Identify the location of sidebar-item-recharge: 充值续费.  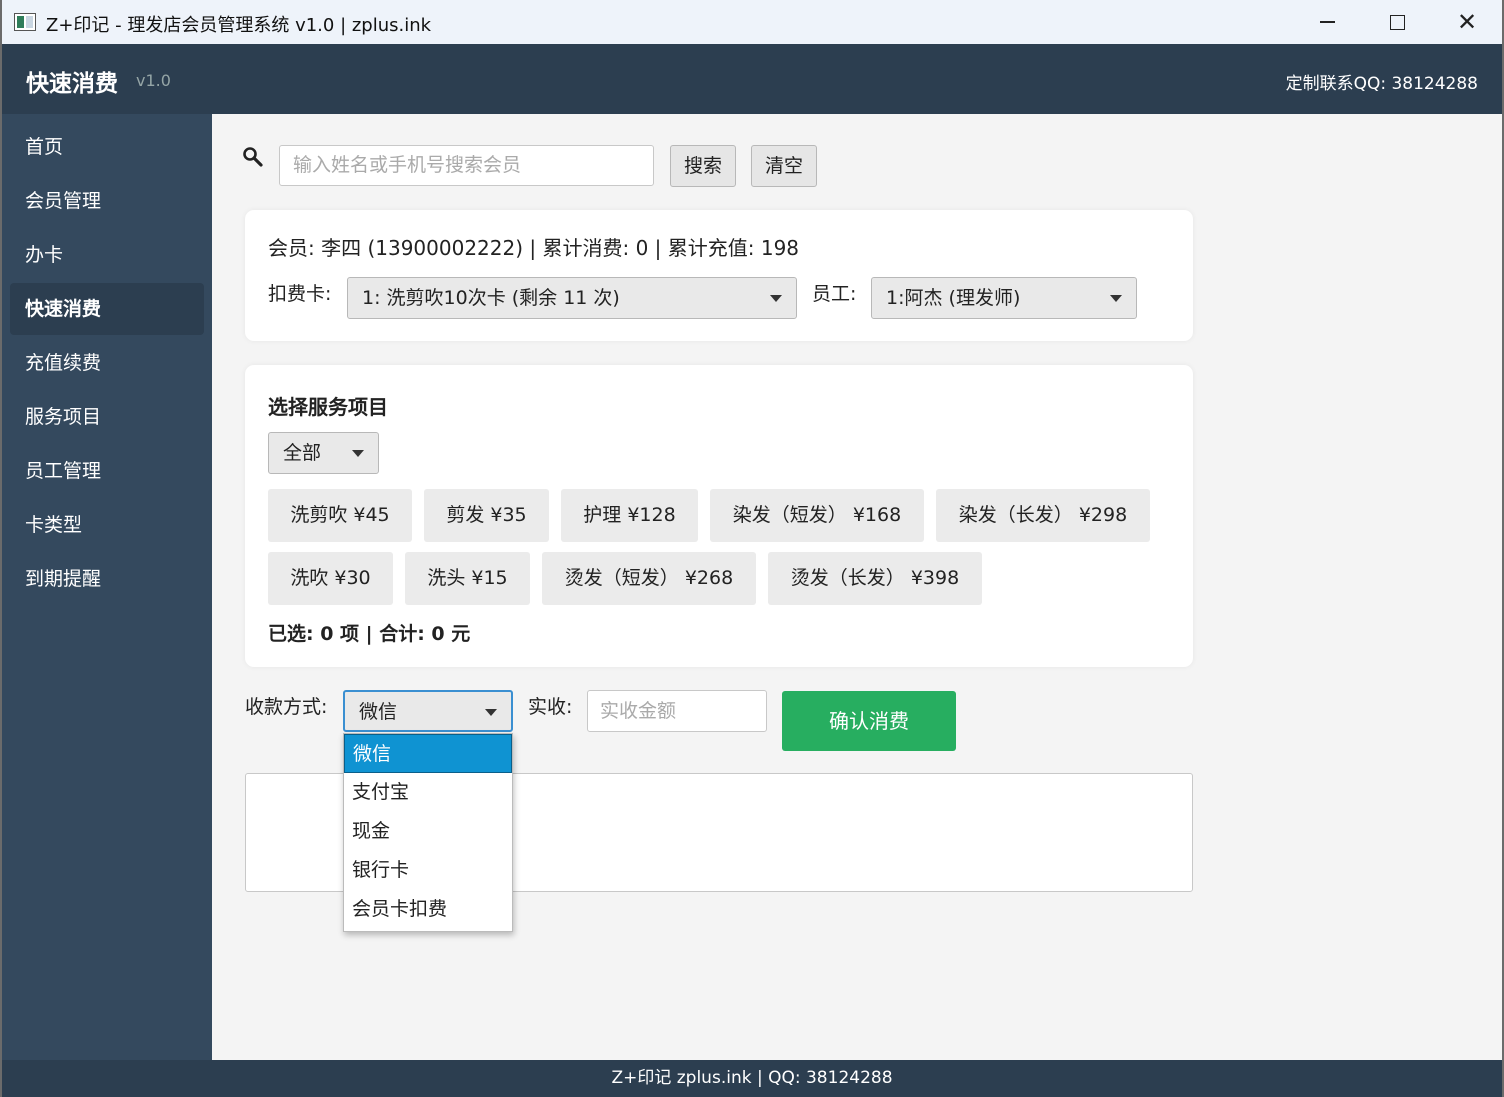
(107, 363).